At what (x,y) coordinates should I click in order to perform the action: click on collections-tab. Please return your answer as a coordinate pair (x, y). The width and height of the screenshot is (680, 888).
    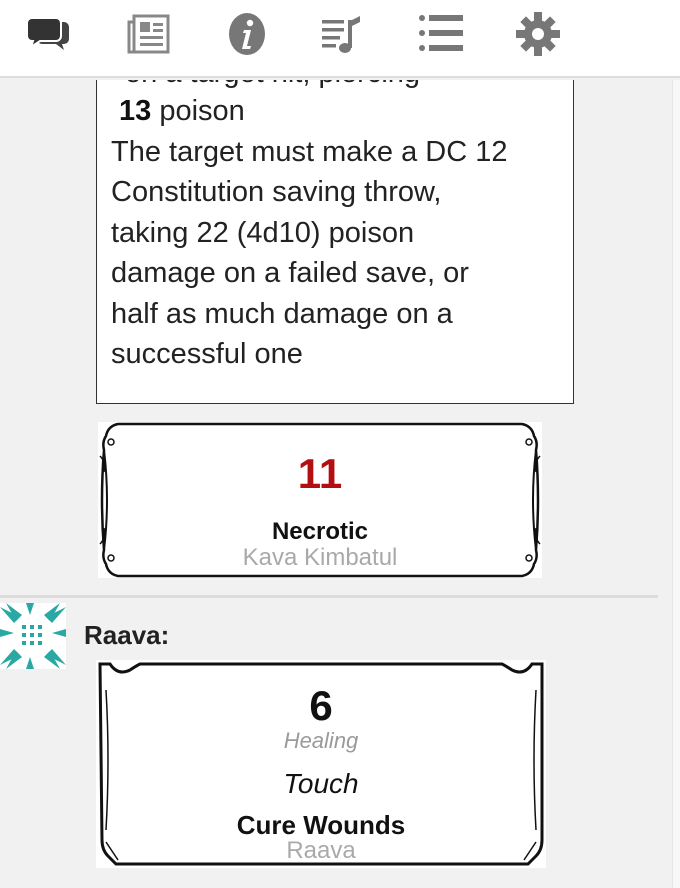
    Looking at the image, I should click on (441, 34).